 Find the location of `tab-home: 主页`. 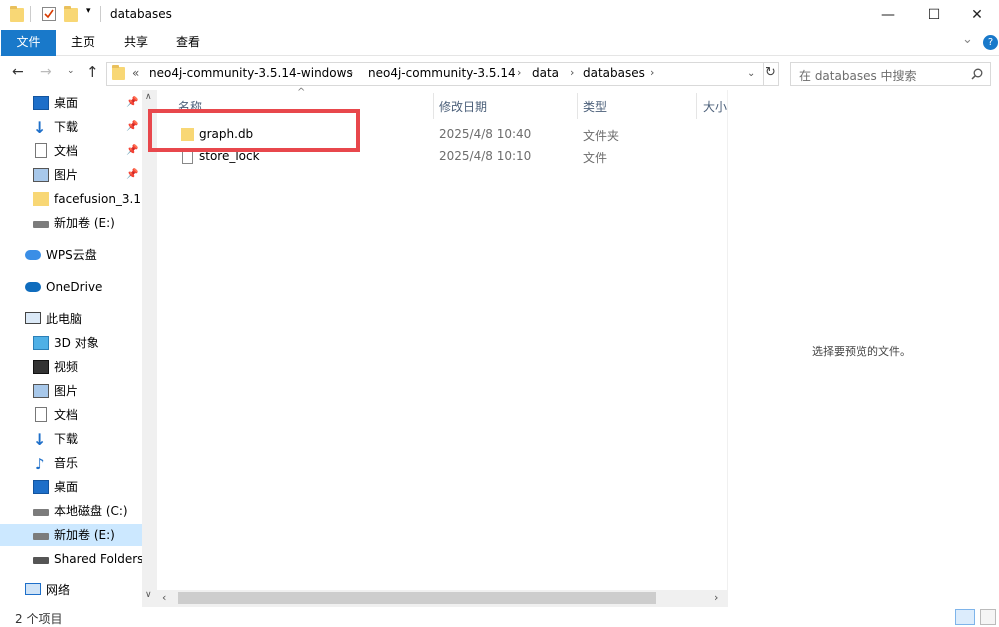

tab-home: 主页 is located at coordinates (83, 43).